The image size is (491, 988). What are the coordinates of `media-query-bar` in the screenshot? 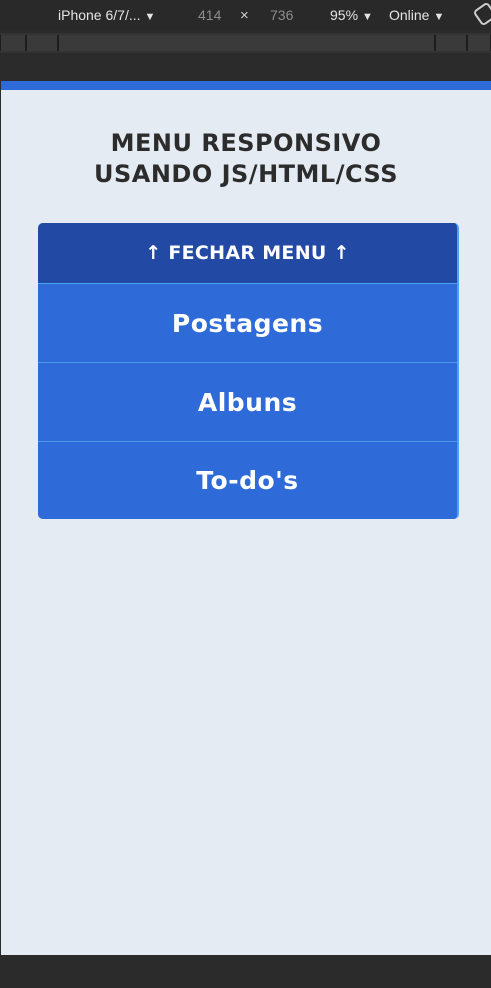 It's located at (245, 43).